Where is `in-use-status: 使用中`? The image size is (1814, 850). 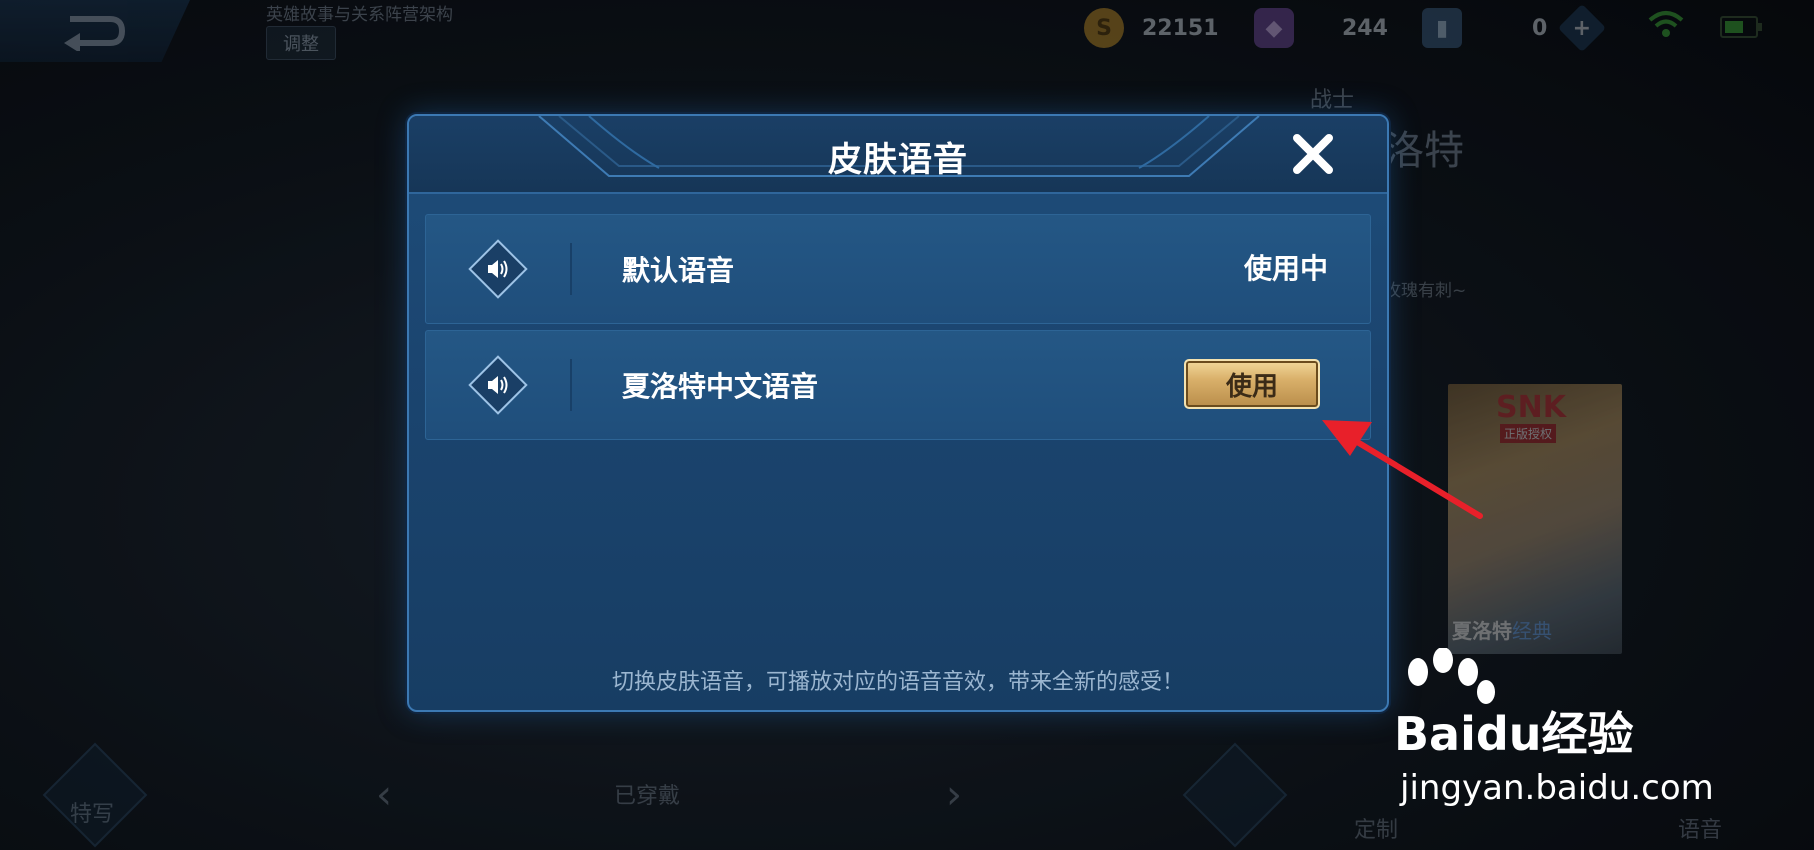 in-use-status: 使用中 is located at coordinates (1285, 268).